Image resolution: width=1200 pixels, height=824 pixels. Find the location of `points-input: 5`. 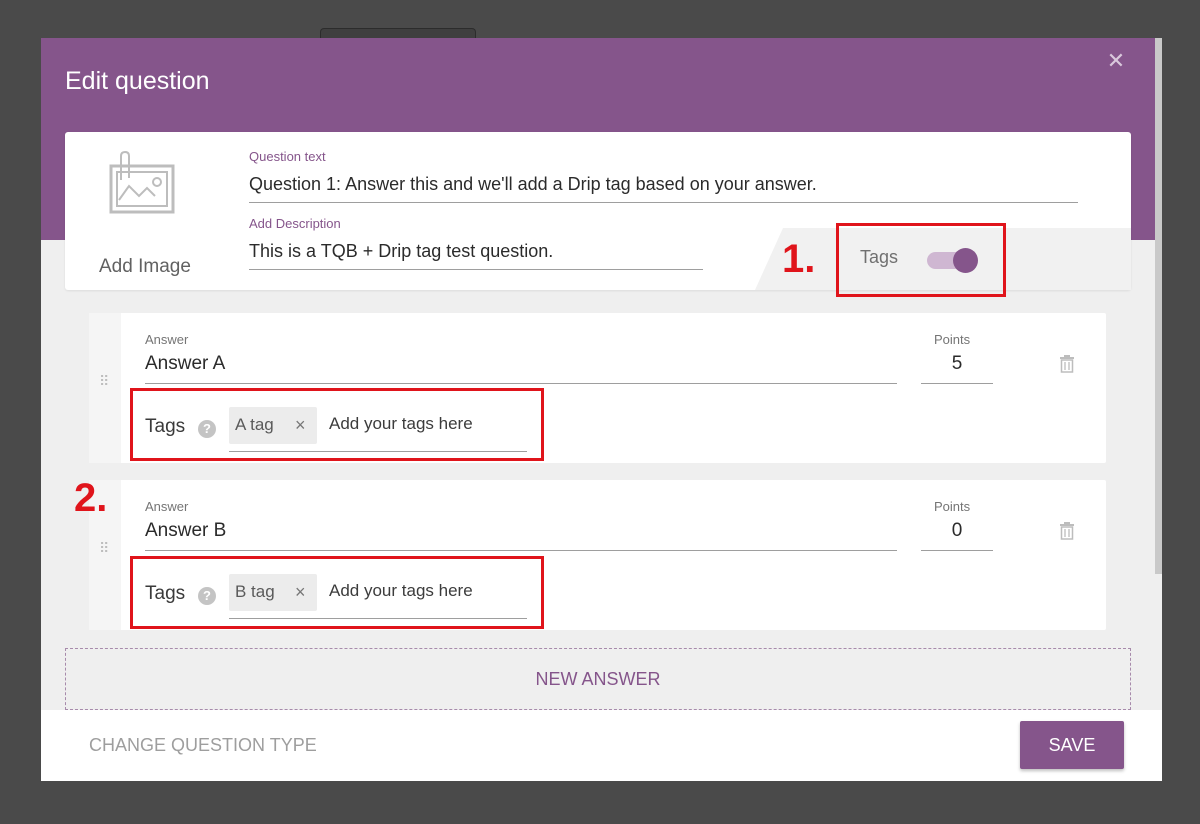

points-input: 5 is located at coordinates (957, 364).